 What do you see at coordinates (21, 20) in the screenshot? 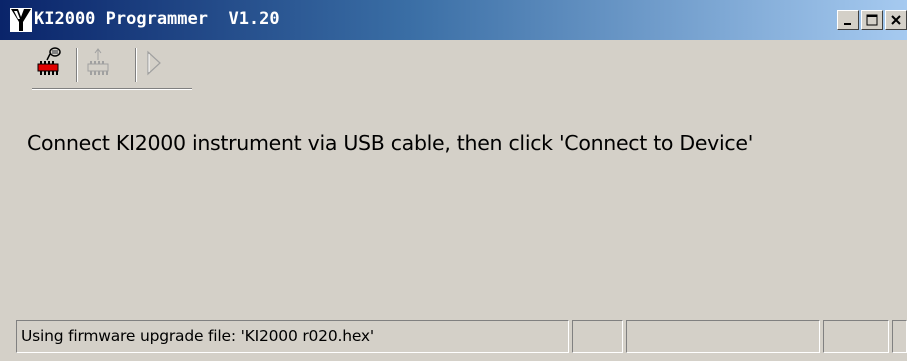
I see `ki2000-logo-icon` at bounding box center [21, 20].